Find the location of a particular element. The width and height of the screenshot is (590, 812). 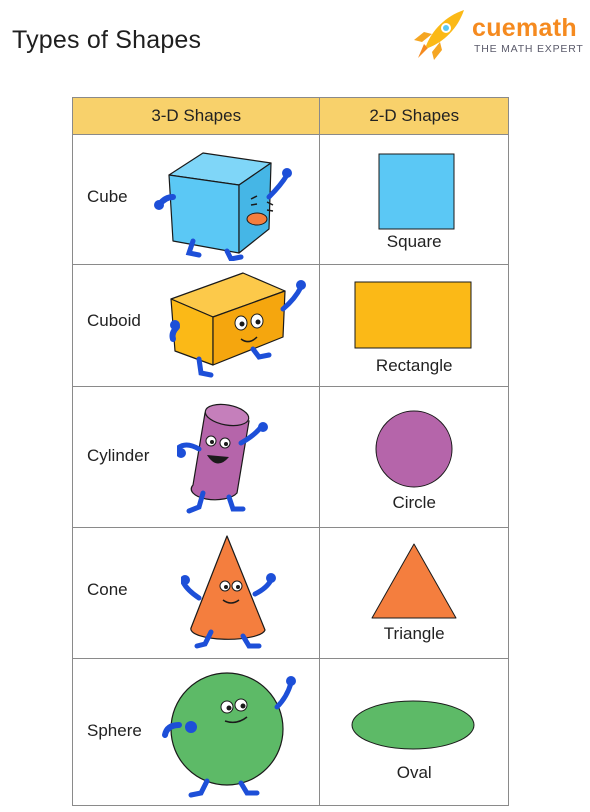

oval-shape is located at coordinates (413, 725).